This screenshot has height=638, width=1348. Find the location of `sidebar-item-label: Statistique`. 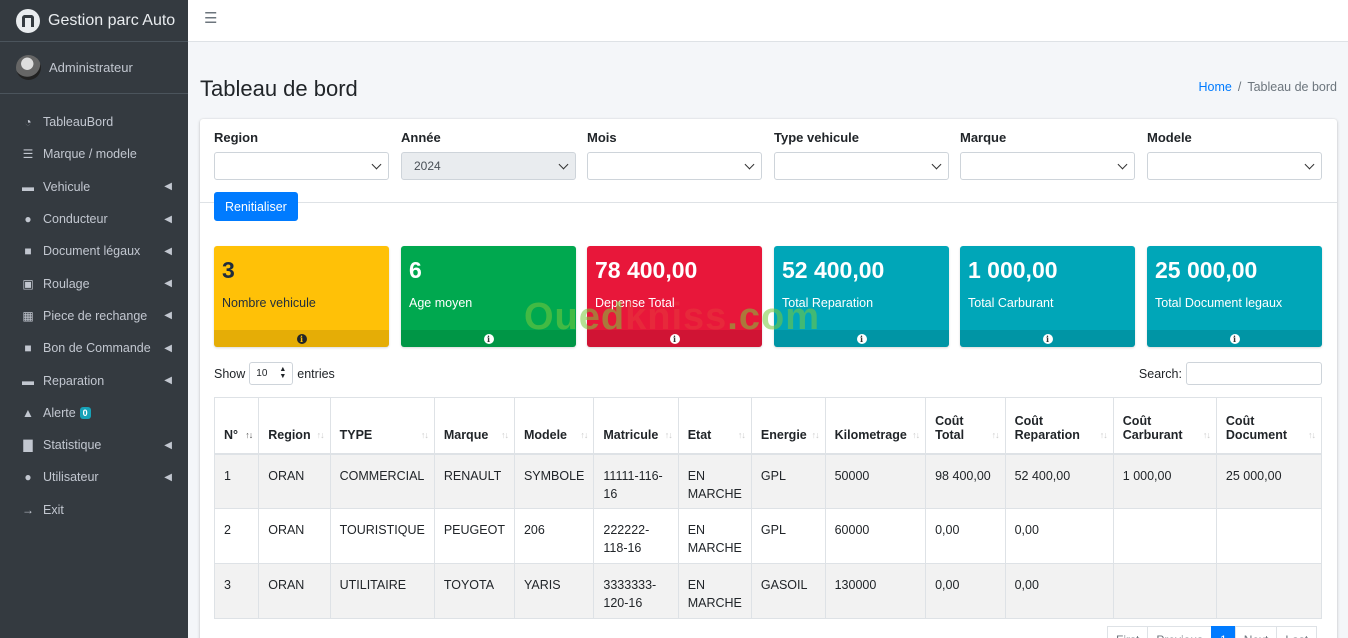

sidebar-item-label: Statistique is located at coordinates (72, 445).